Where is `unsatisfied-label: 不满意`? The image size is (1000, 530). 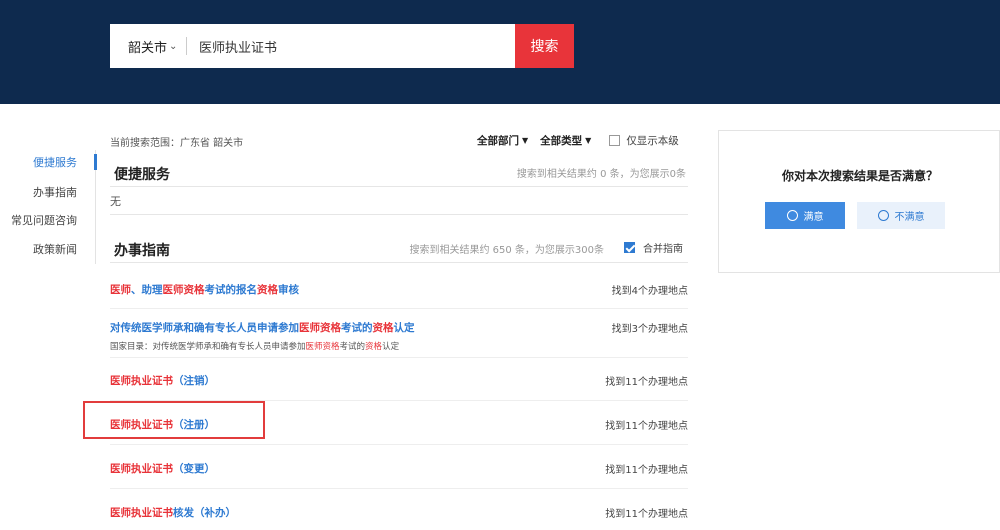
unsatisfied-label: 不满意 is located at coordinates (909, 217).